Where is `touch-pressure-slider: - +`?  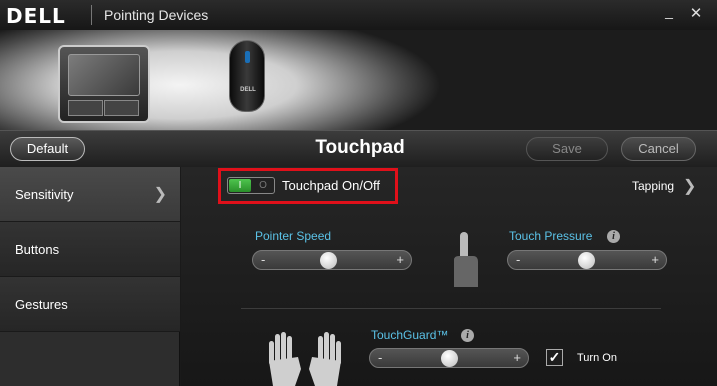
touch-pressure-slider: - + is located at coordinates (587, 260).